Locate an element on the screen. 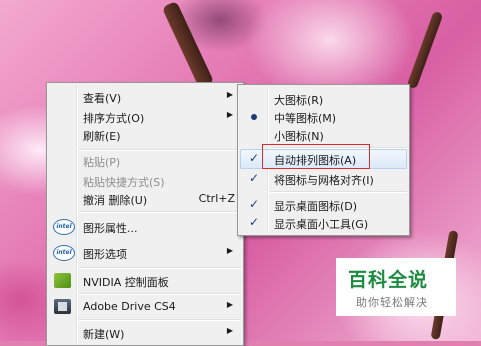 The width and height of the screenshot is (481, 346). menu-item-show-desktop-icons: ✓ 显示桌面图标(D) is located at coordinates (323, 205).